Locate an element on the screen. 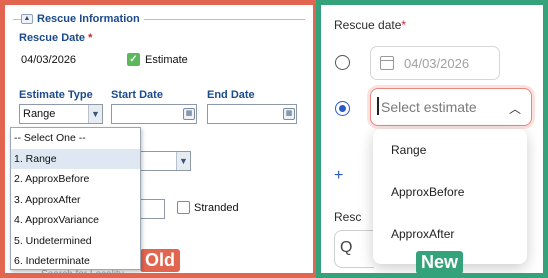 The image size is (548, 278). section-legend: ▲ Rescue Information is located at coordinates (82, 19).